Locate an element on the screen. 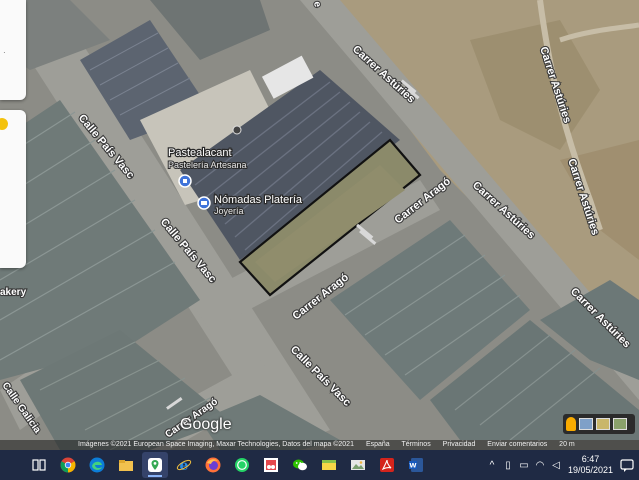  taskbar-photos-button is located at coordinates (358, 465).